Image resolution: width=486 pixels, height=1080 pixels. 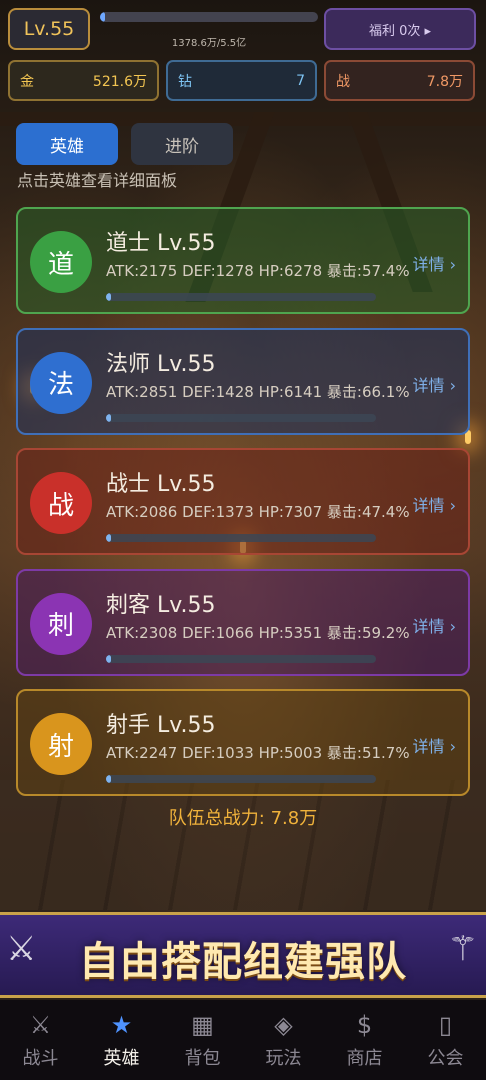 I want to click on nav-label: 英雄, so click(x=121, y=1058).